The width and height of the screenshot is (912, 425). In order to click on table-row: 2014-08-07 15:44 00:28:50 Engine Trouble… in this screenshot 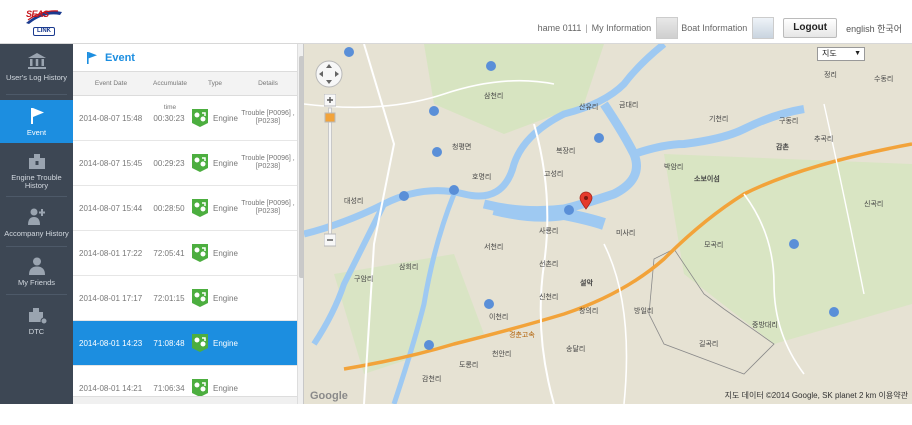, I will do `click(185, 208)`.